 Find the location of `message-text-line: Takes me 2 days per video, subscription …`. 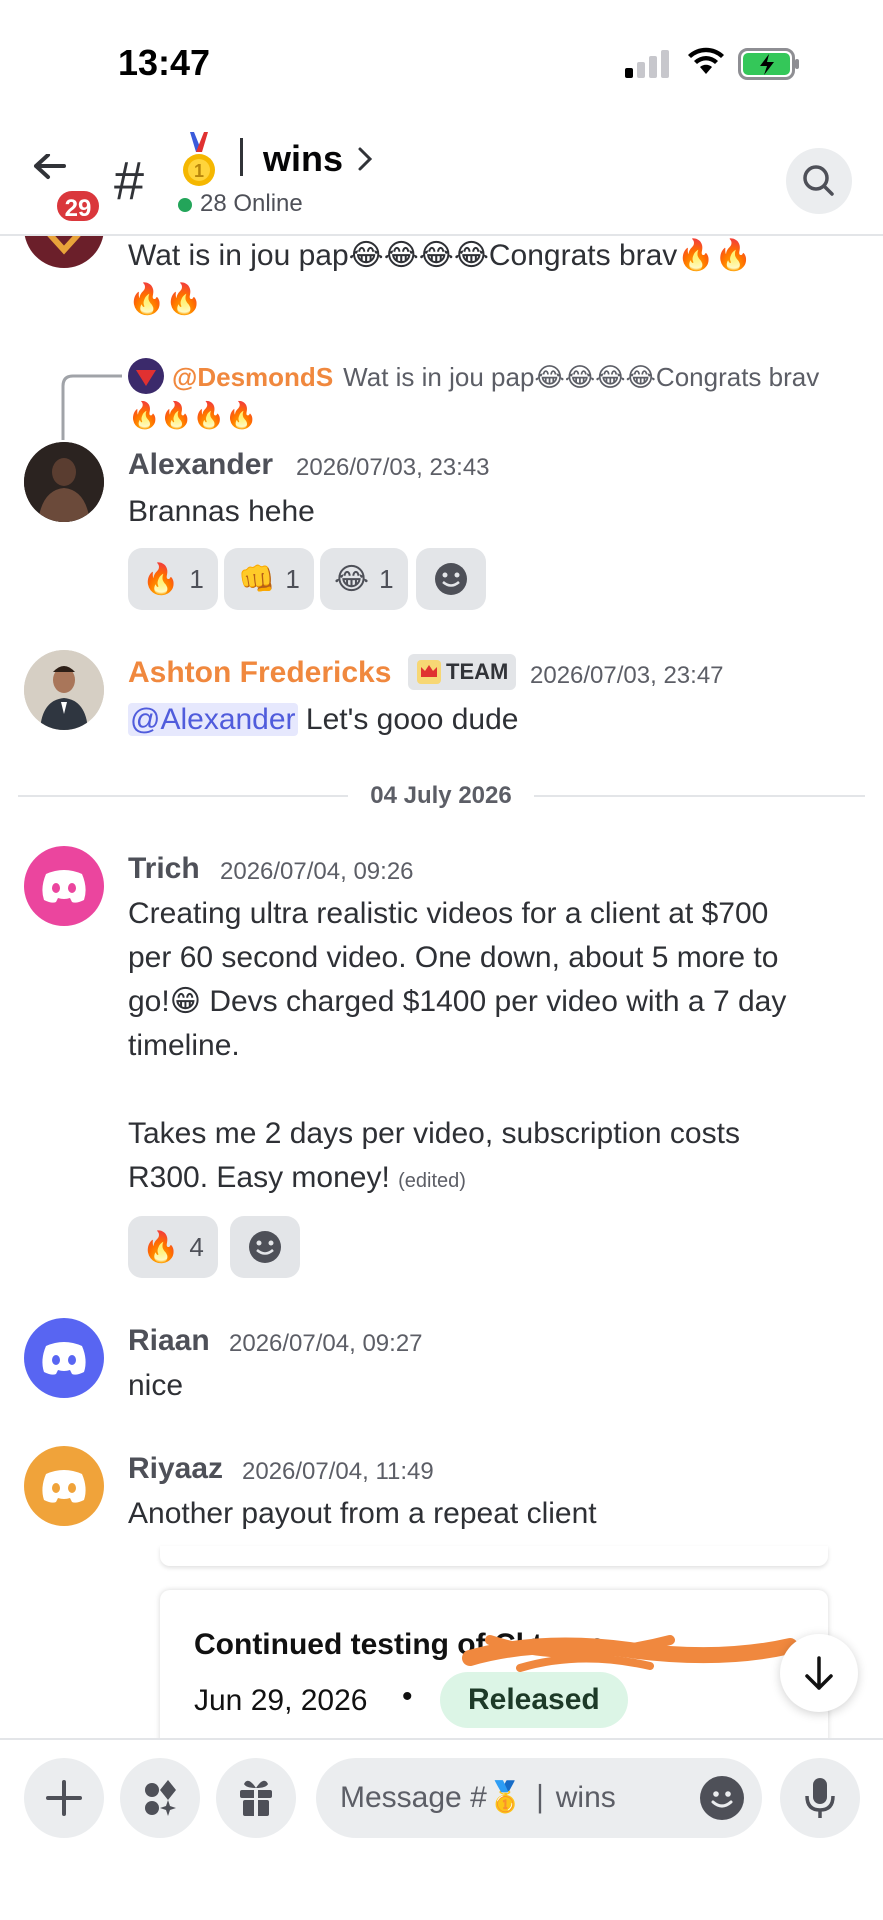

message-text-line: Takes me 2 days per video, subscription … is located at coordinates (434, 1133).